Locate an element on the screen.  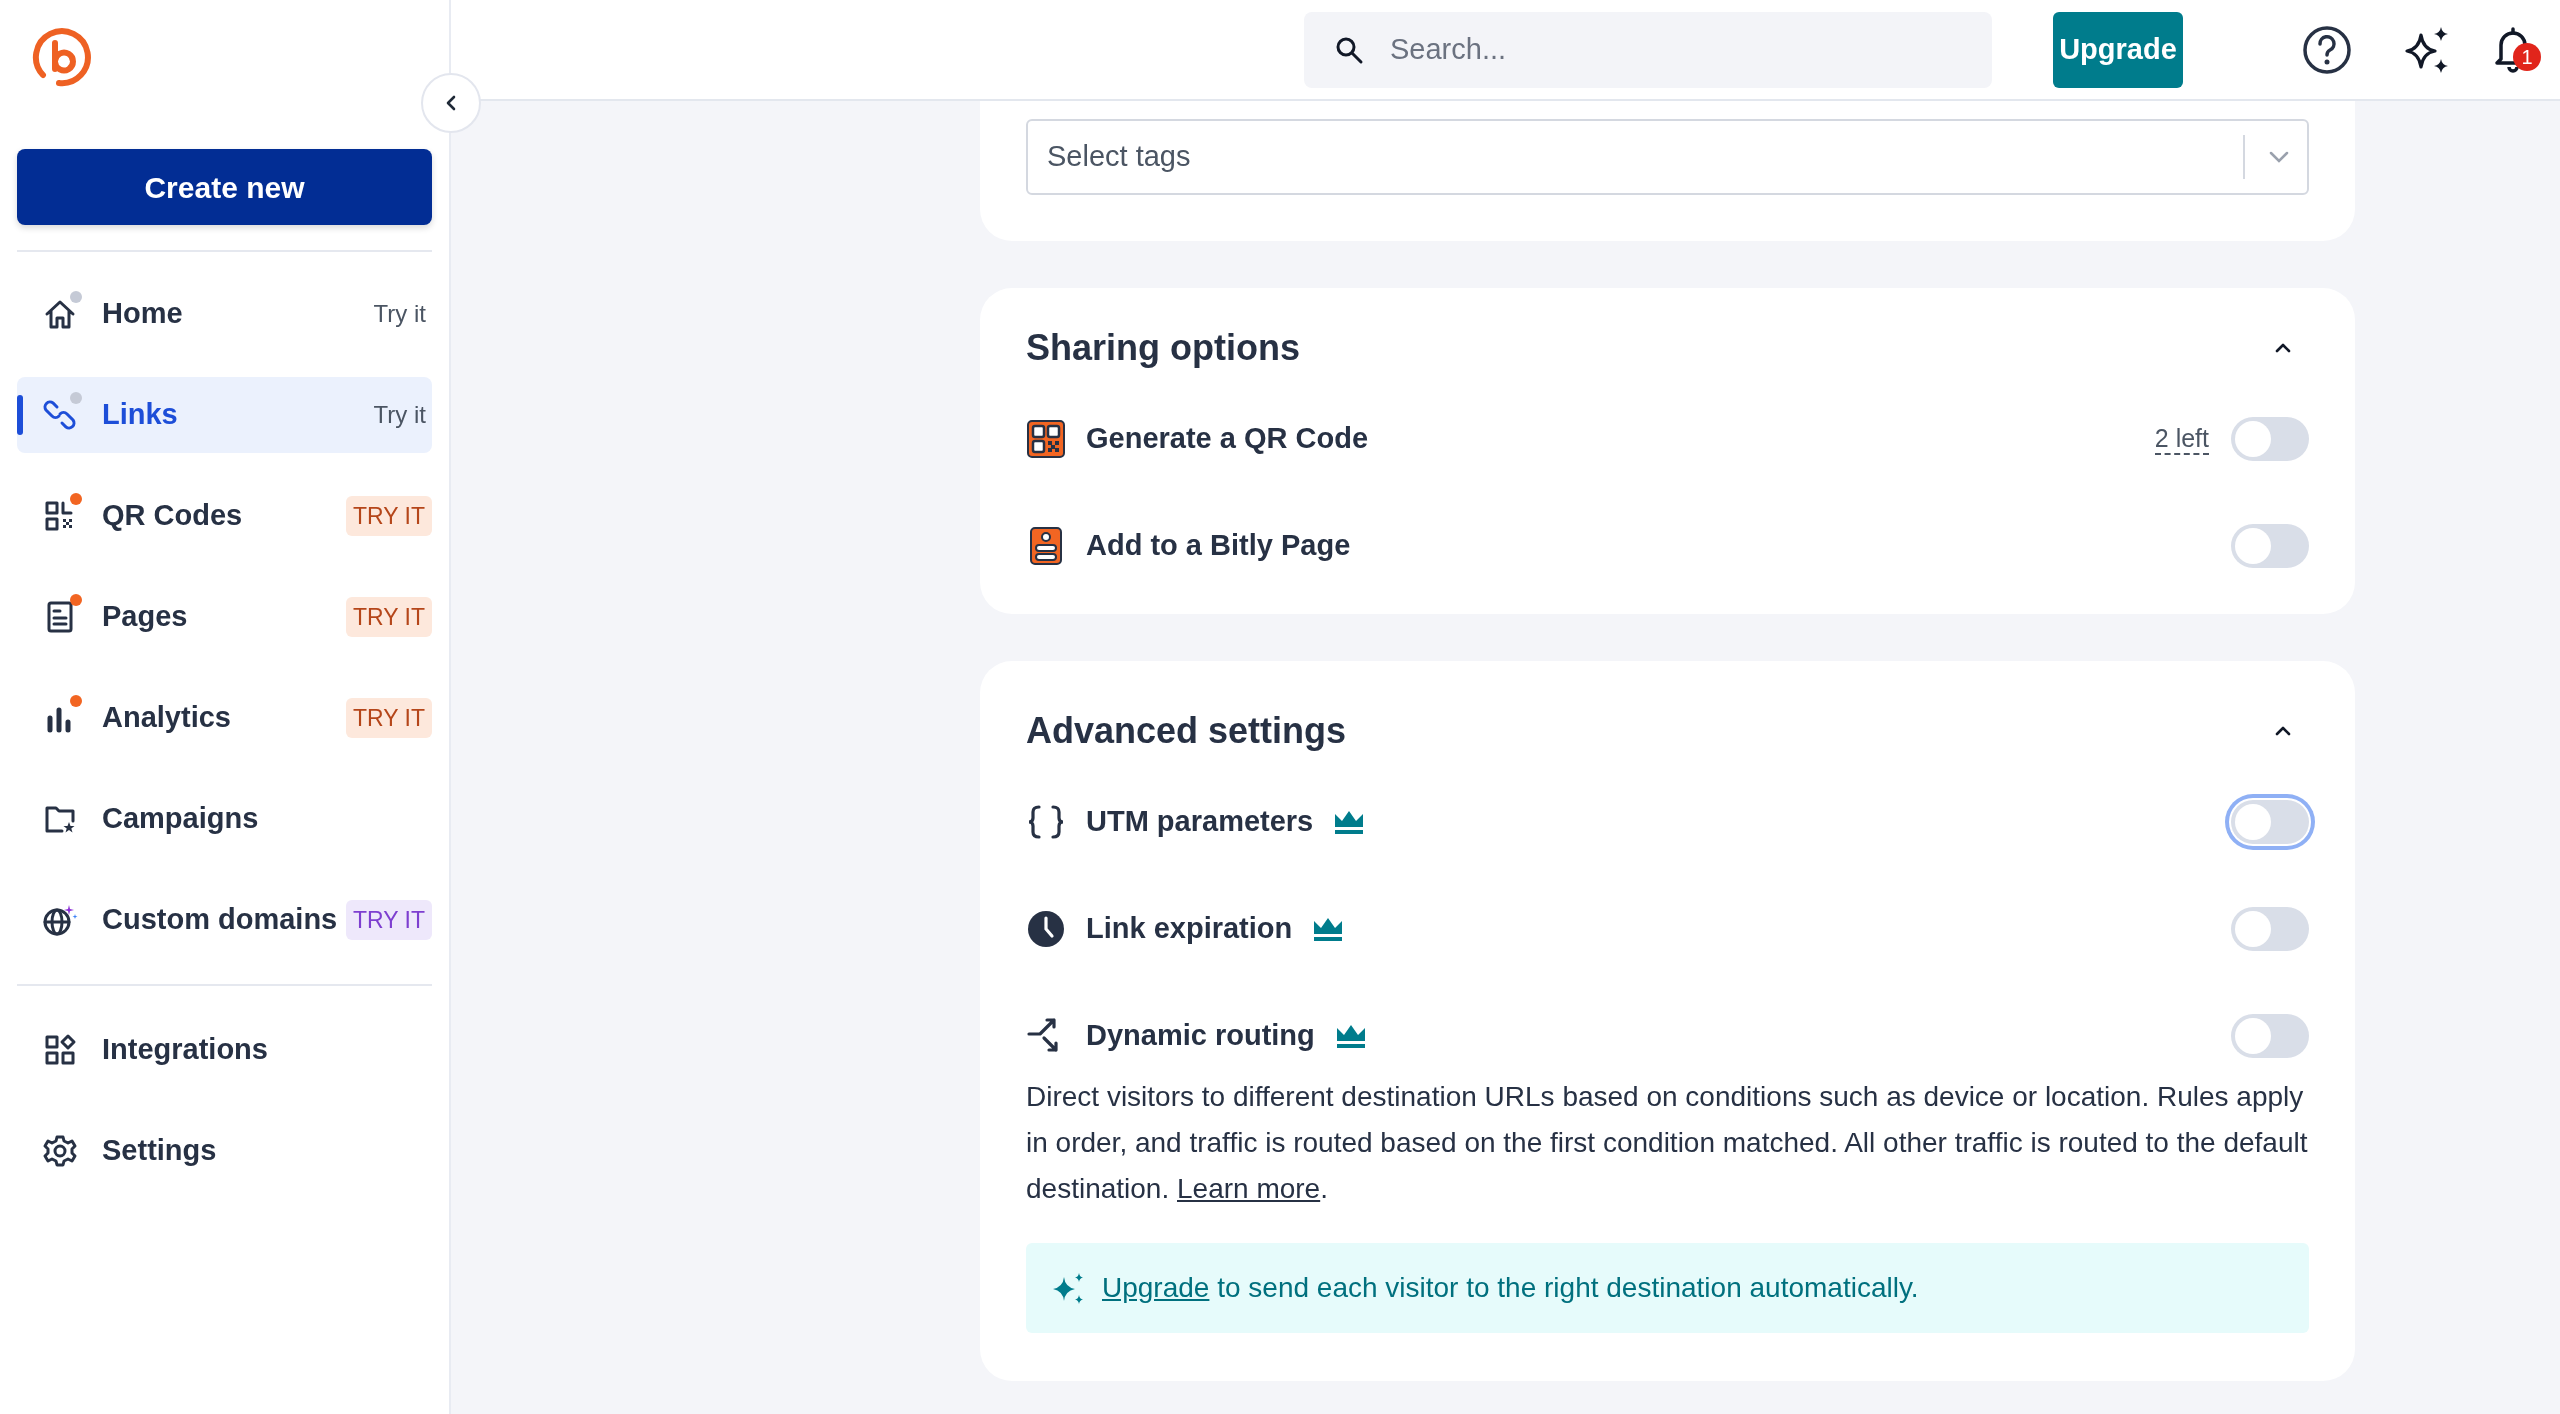
qr-code-icon is located at coordinates (1046, 439).